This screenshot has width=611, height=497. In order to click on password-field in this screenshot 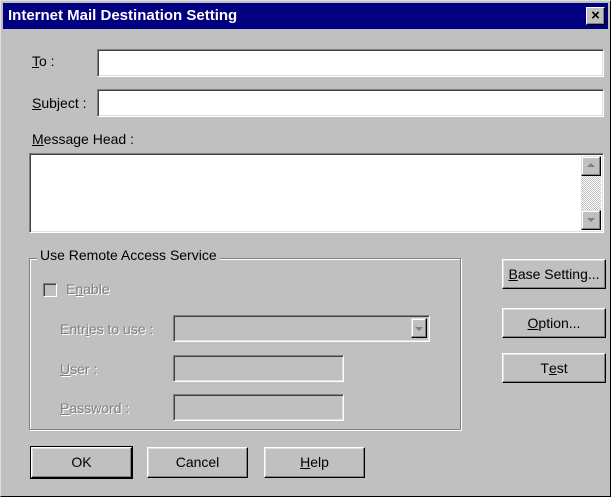, I will do `click(258, 407)`.